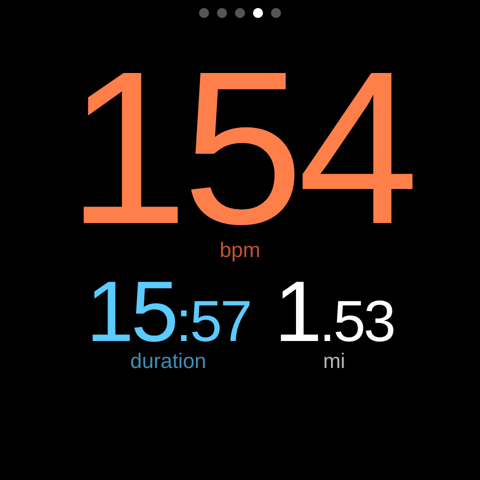 The width and height of the screenshot is (480, 480). I want to click on heart-rate-unit: bpm, so click(240, 250).